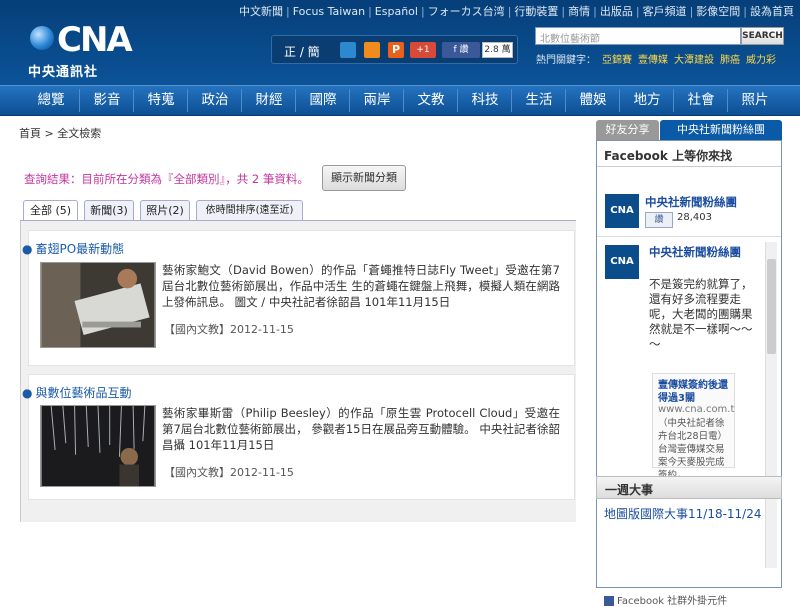 The height and width of the screenshot is (607, 800). Describe the element at coordinates (622, 262) in the screenshot. I see `post-avatar: CNA` at that location.